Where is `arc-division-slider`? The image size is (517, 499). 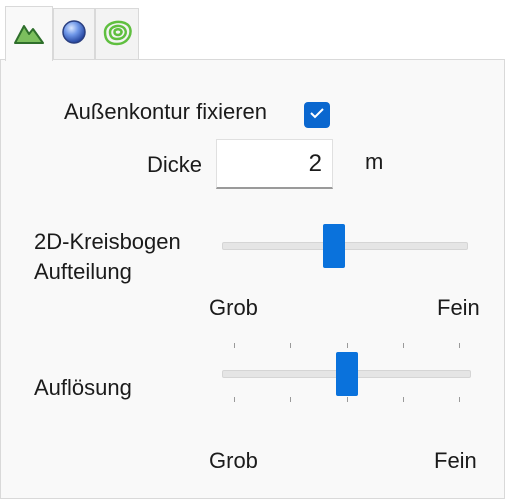 arc-division-slider is located at coordinates (345, 246).